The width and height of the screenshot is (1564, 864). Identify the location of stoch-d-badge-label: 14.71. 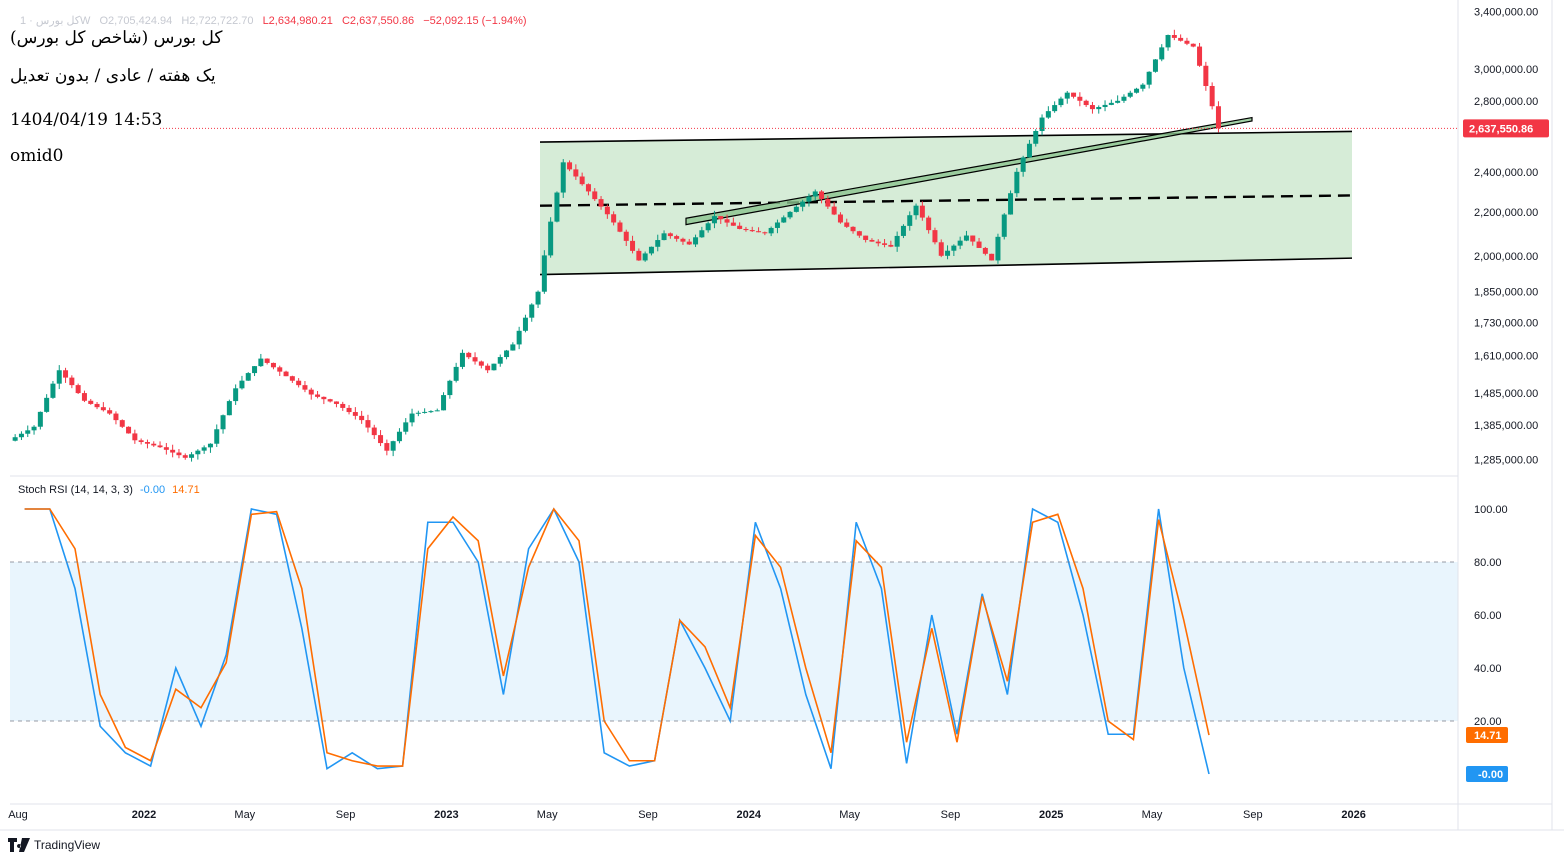
(1488, 736).